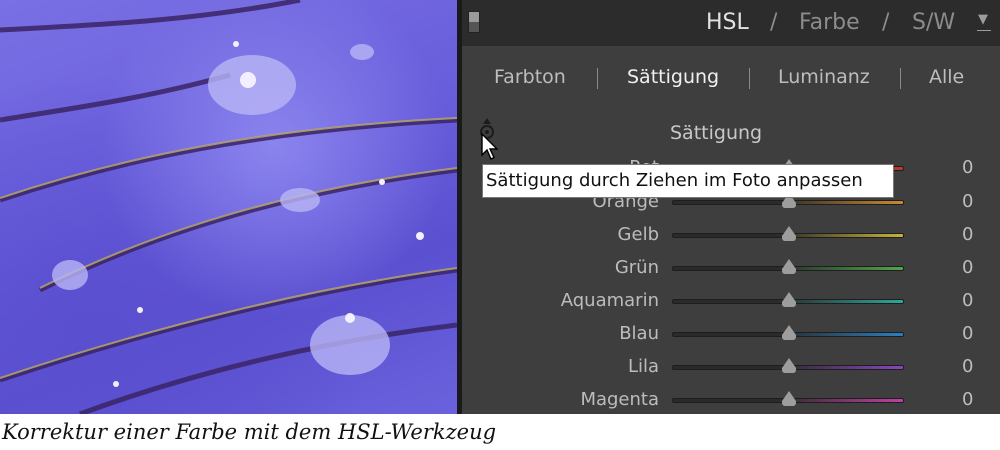  Describe the element at coordinates (731, 400) in the screenshot. I see `slider-row-magenta: Magenta 0` at that location.